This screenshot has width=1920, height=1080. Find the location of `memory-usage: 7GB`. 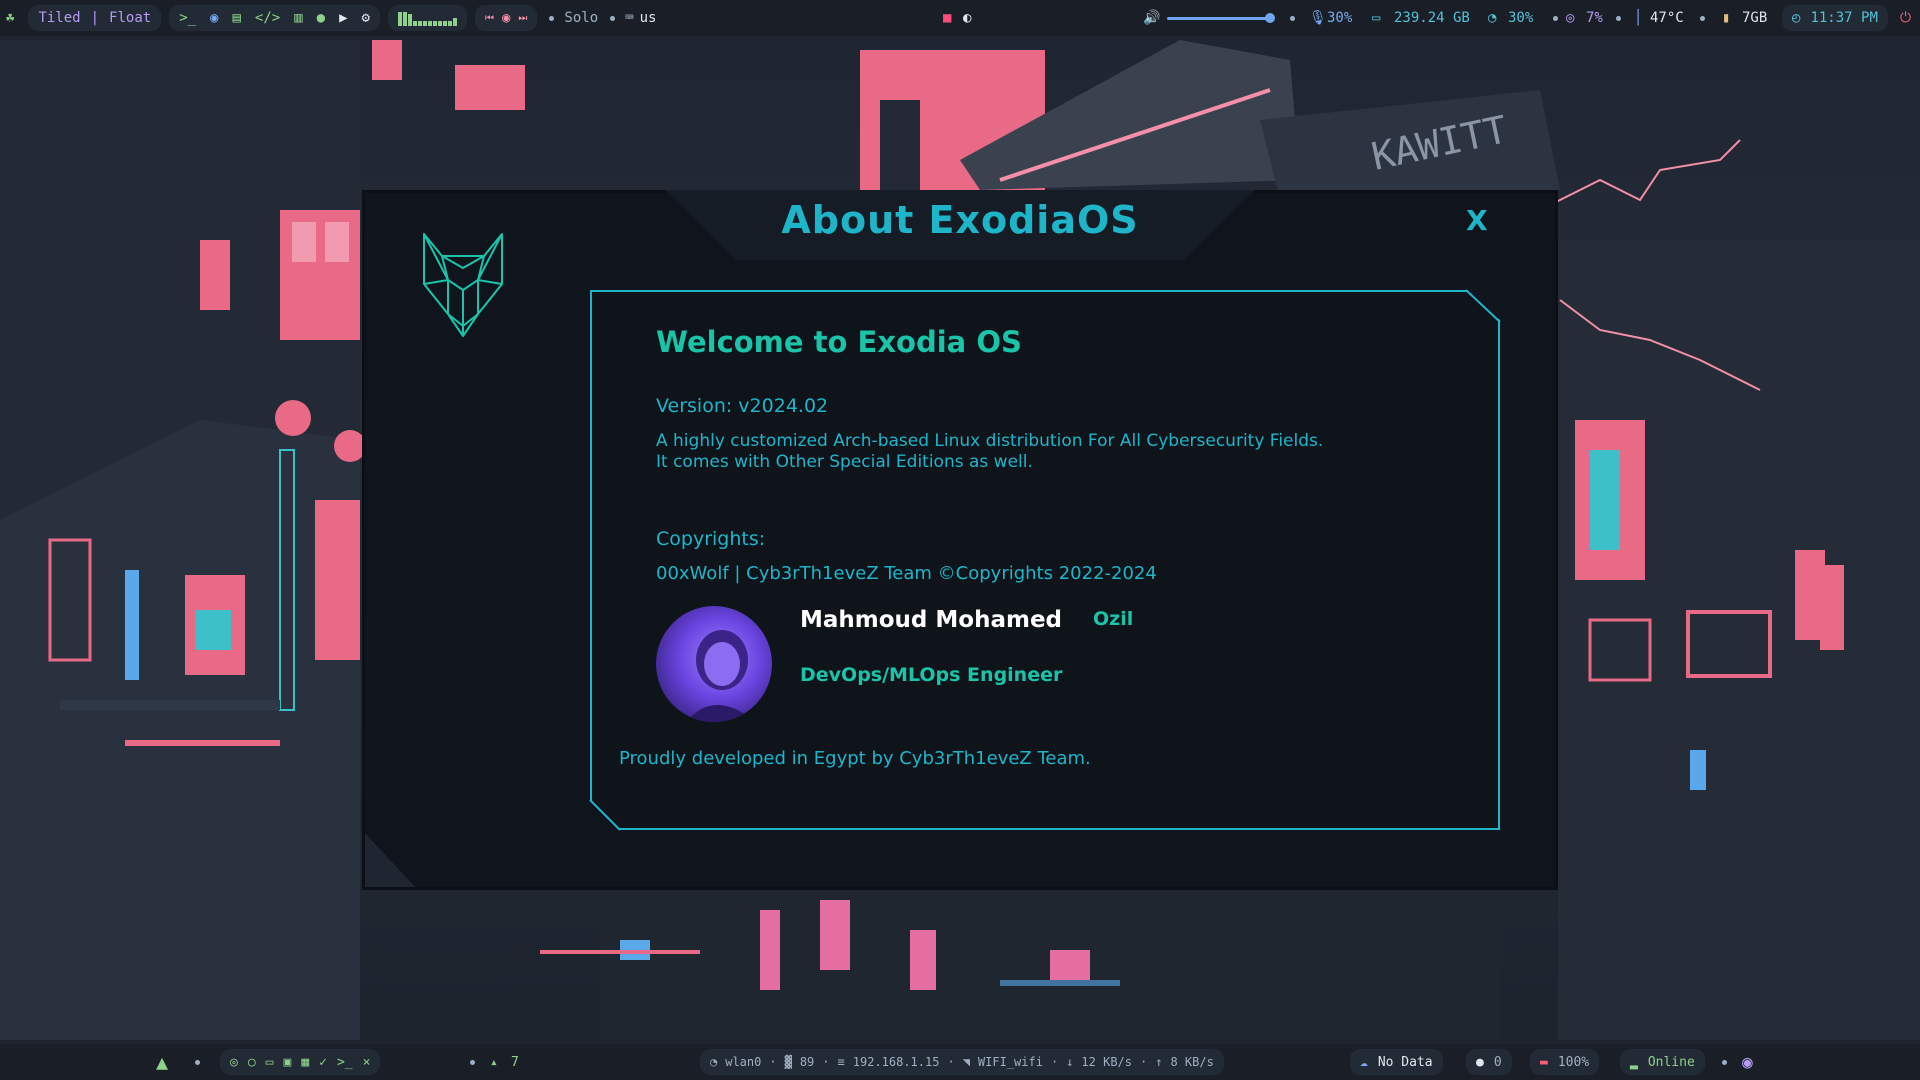

memory-usage: 7GB is located at coordinates (1755, 18).